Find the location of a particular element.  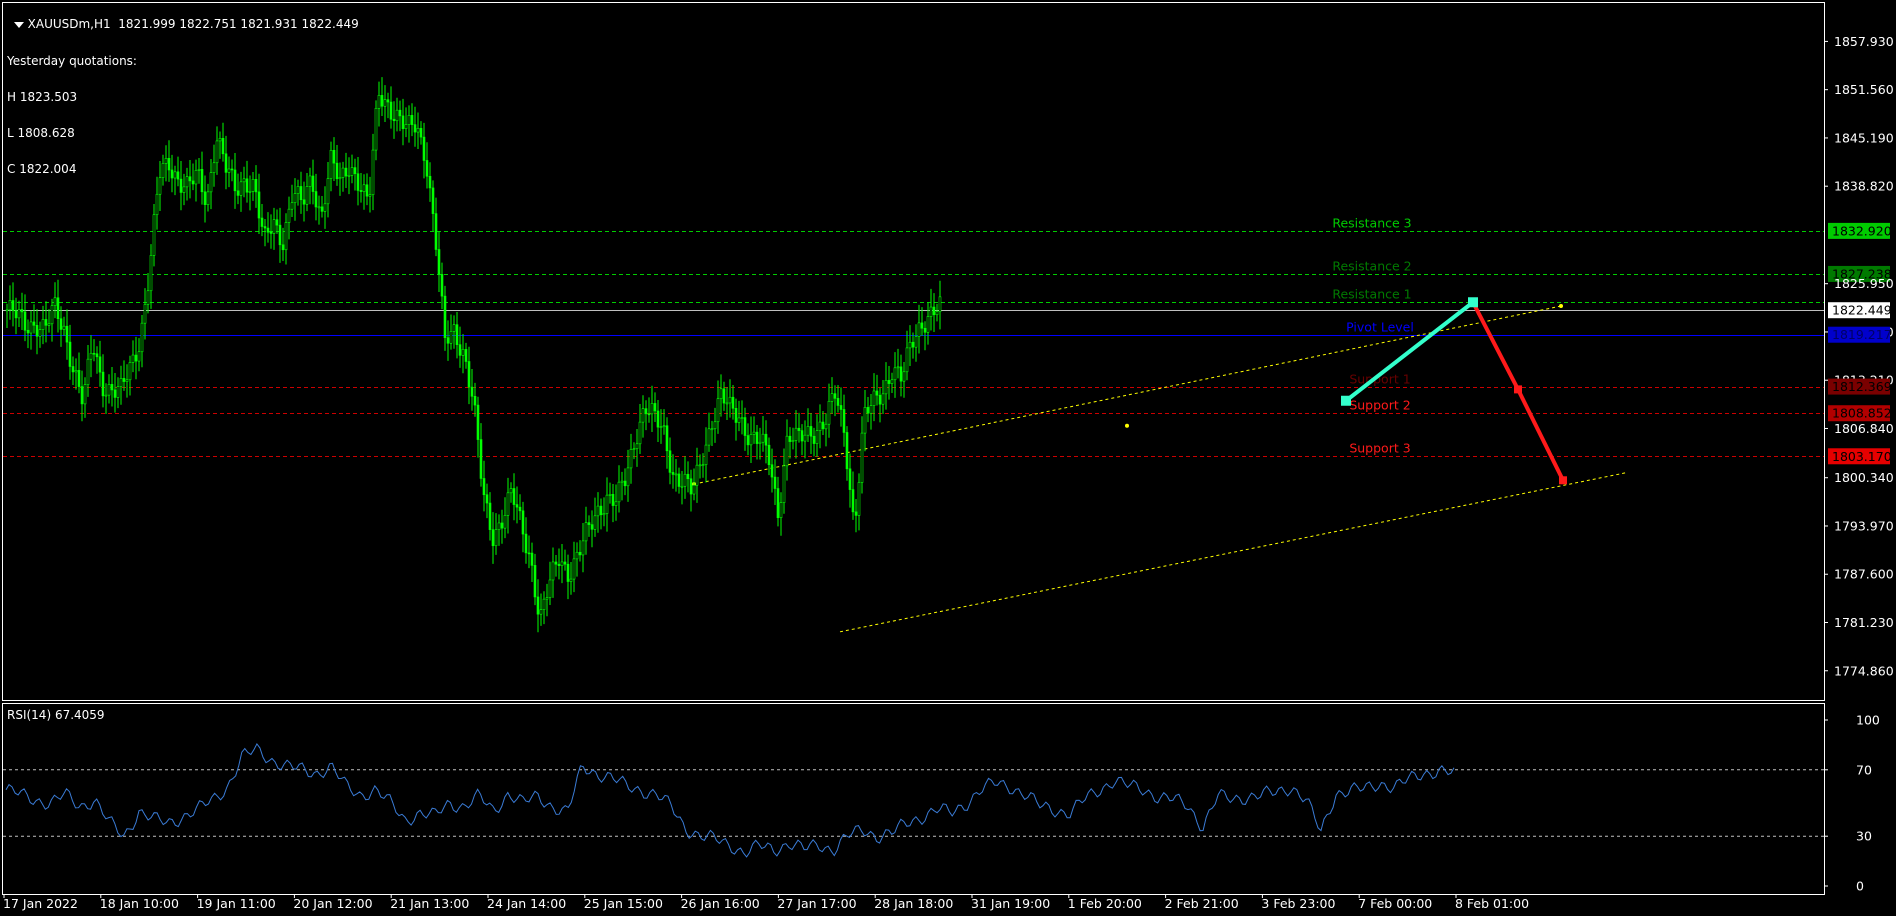

level-label-support-3: Support 3 is located at coordinates (1379, 448).